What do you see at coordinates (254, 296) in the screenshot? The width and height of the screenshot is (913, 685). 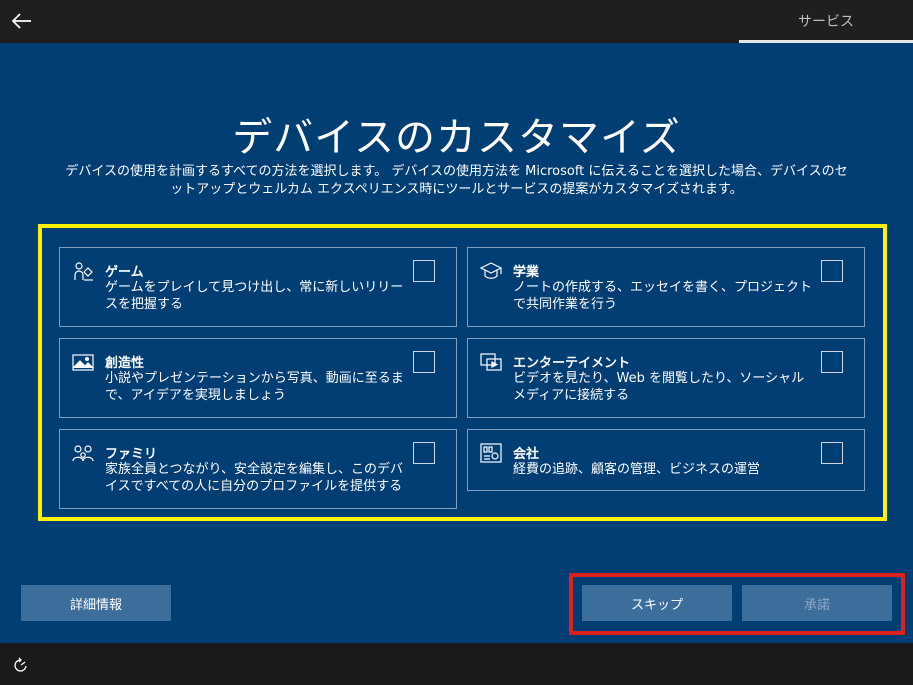 I see `card-description: ゲームをプレイして見つけ出し、常に新しいリリースを把握する` at bounding box center [254, 296].